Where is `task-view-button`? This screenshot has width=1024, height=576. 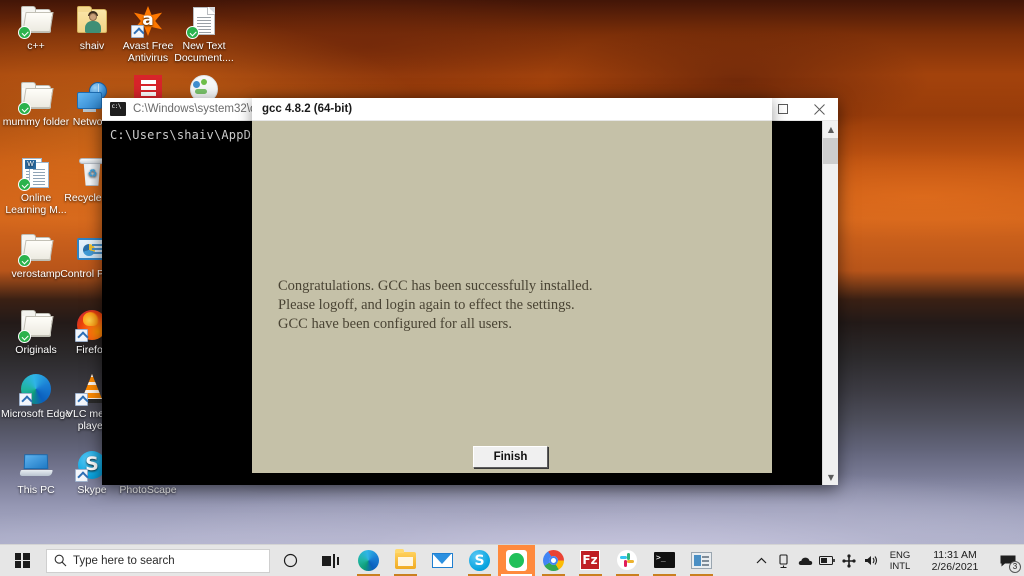 task-view-button is located at coordinates (330, 560).